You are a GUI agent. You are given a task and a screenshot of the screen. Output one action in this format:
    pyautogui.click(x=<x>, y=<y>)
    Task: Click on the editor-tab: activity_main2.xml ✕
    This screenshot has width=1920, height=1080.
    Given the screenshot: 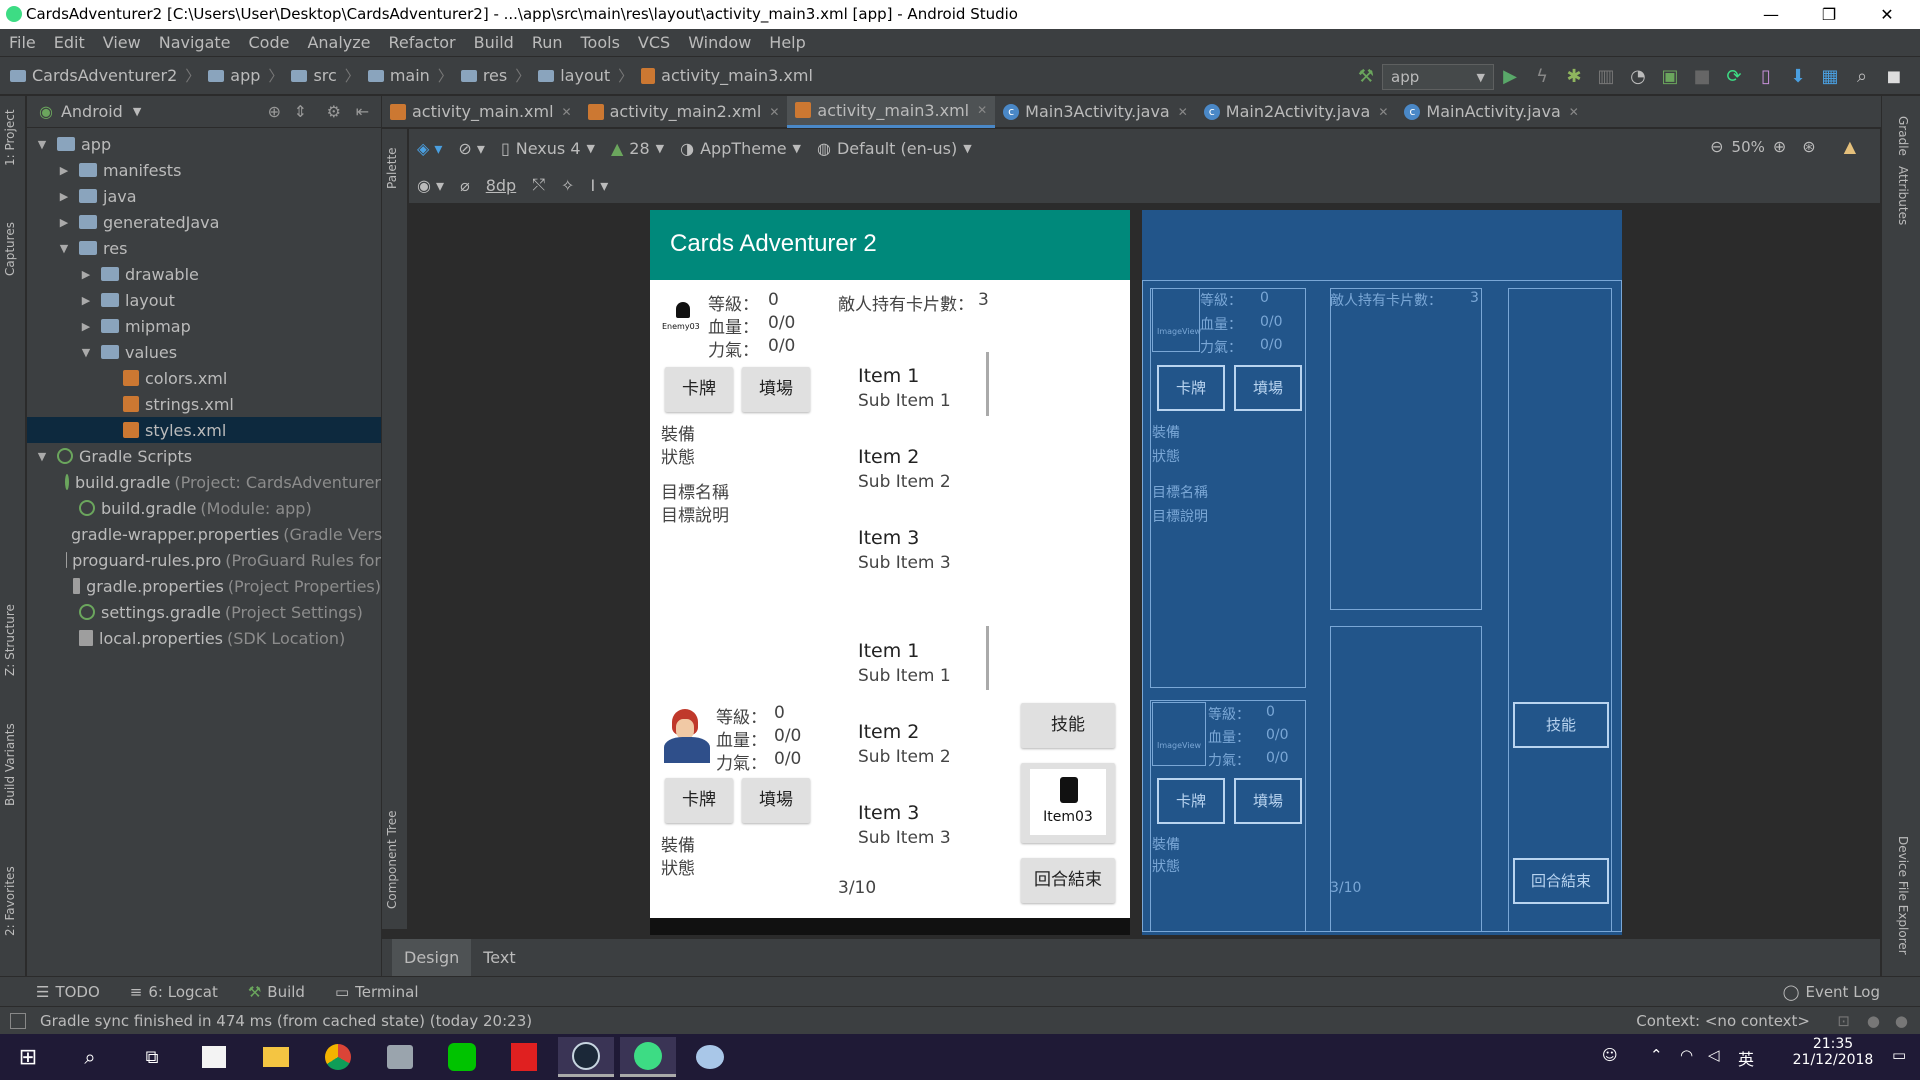 What is the action you would take?
    pyautogui.click(x=684, y=112)
    